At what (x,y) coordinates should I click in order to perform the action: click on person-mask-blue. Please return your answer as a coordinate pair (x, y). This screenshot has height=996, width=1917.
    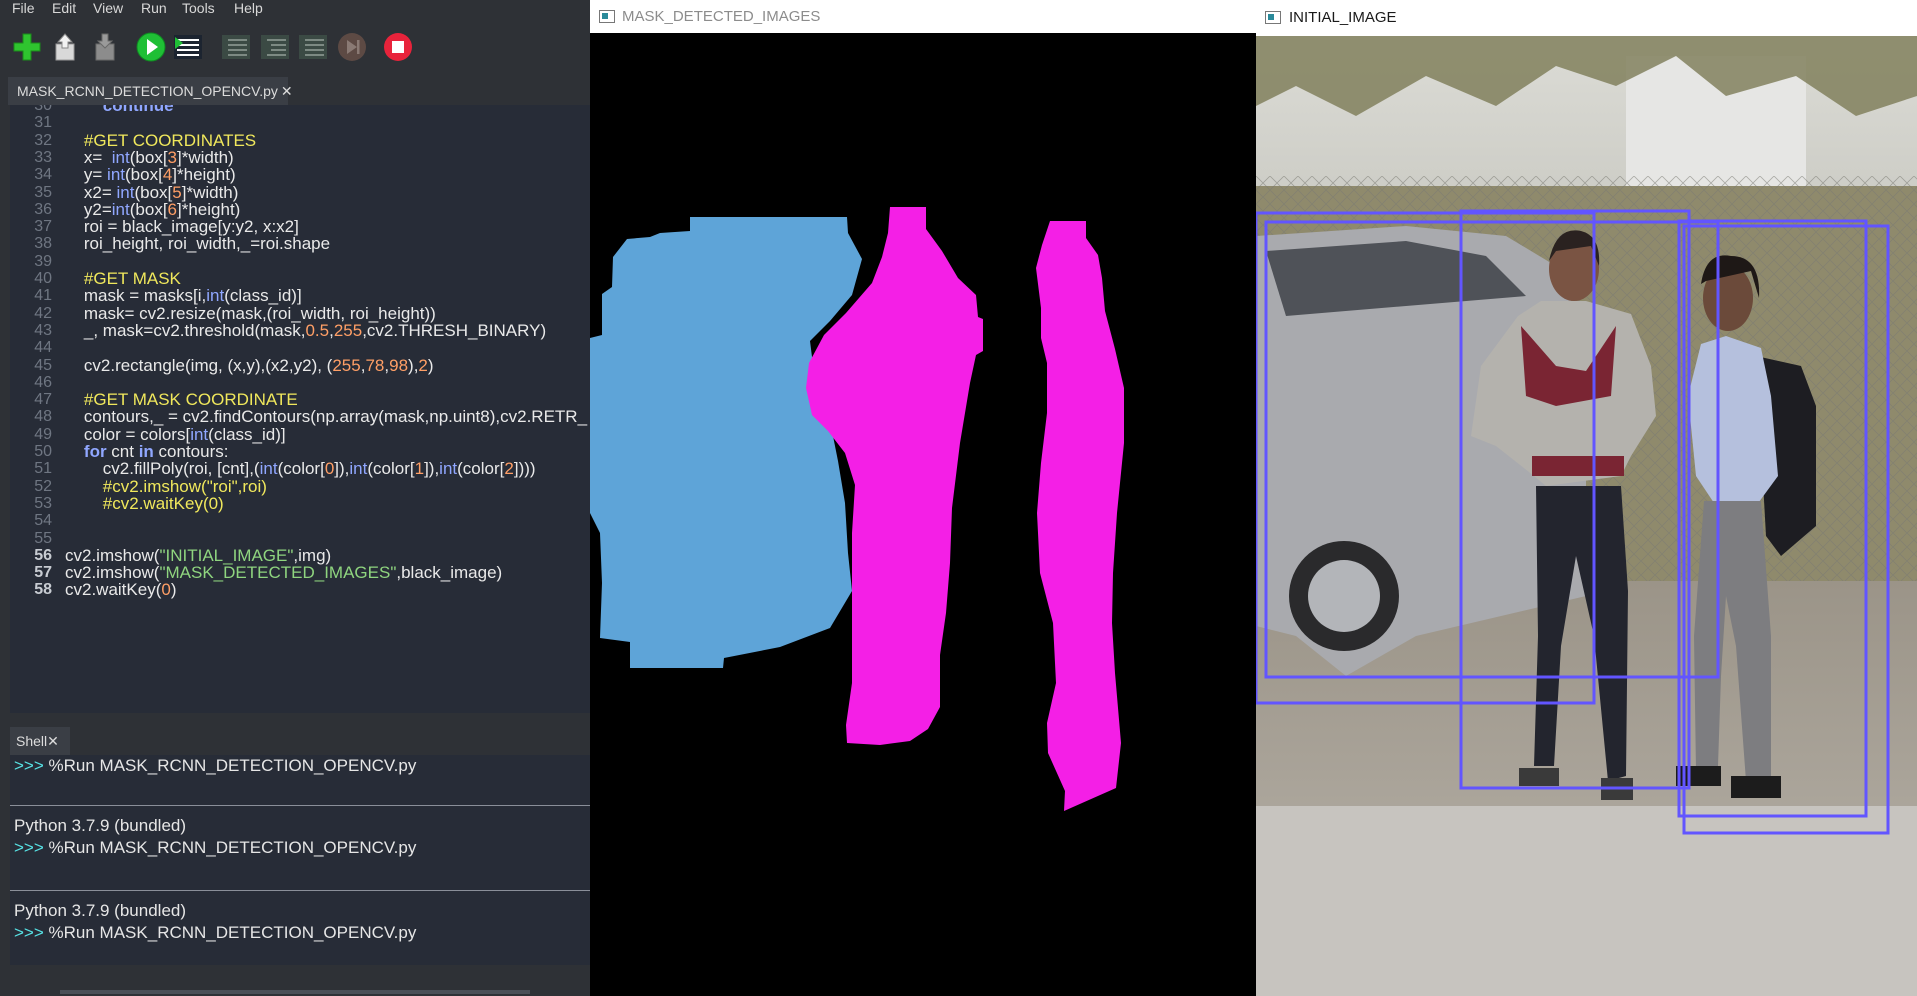
    Looking at the image, I should click on (726, 442).